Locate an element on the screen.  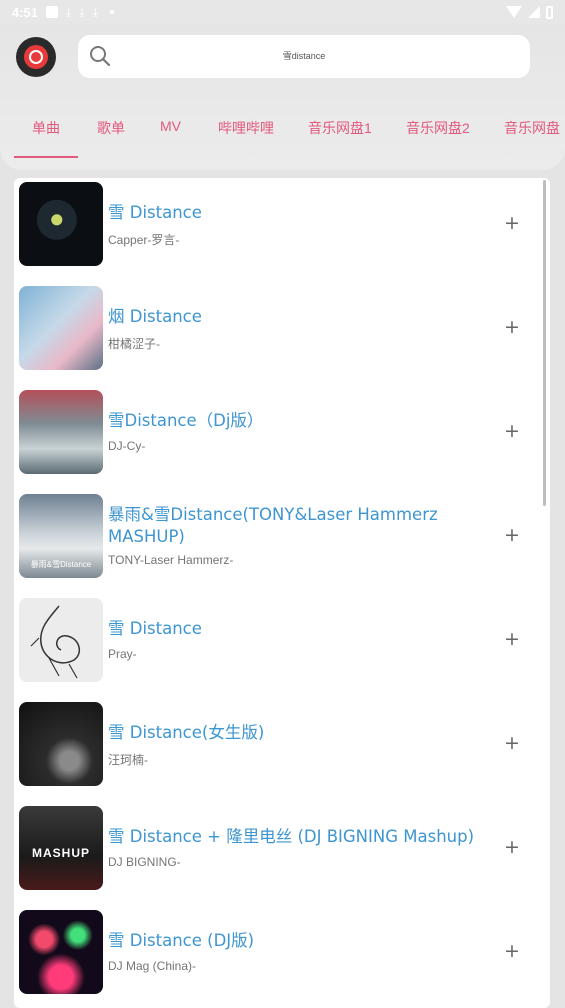
song-artist: 柑橘涩子- is located at coordinates (134, 344).